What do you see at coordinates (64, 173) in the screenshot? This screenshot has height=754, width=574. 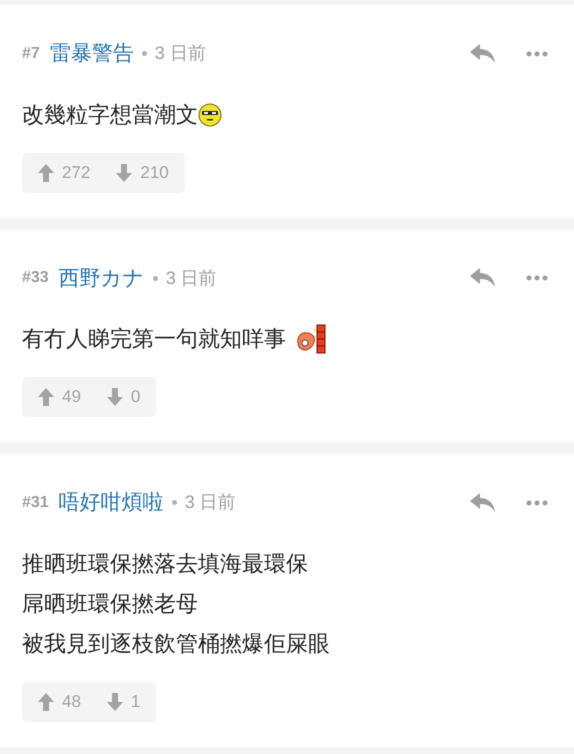 I see `upvote-button: 272` at bounding box center [64, 173].